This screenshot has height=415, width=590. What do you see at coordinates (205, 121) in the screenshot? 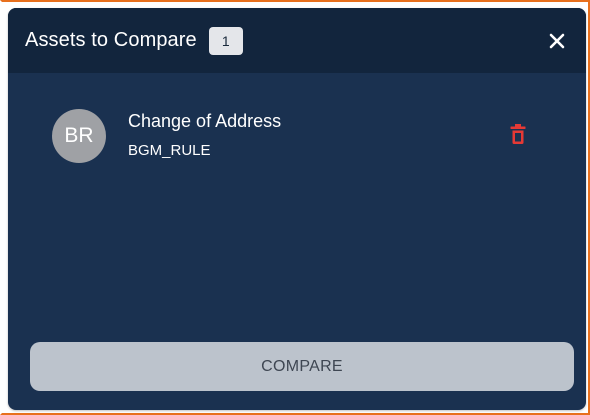
I see `asset-name: Change of Address` at bounding box center [205, 121].